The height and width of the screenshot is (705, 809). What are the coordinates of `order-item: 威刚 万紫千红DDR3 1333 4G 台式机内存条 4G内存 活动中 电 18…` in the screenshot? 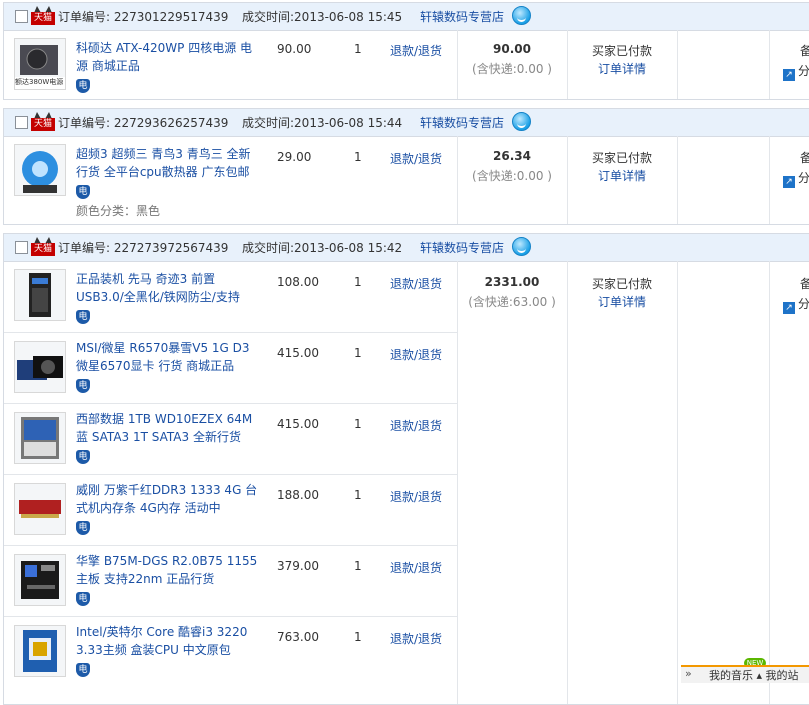 It's located at (230, 510).